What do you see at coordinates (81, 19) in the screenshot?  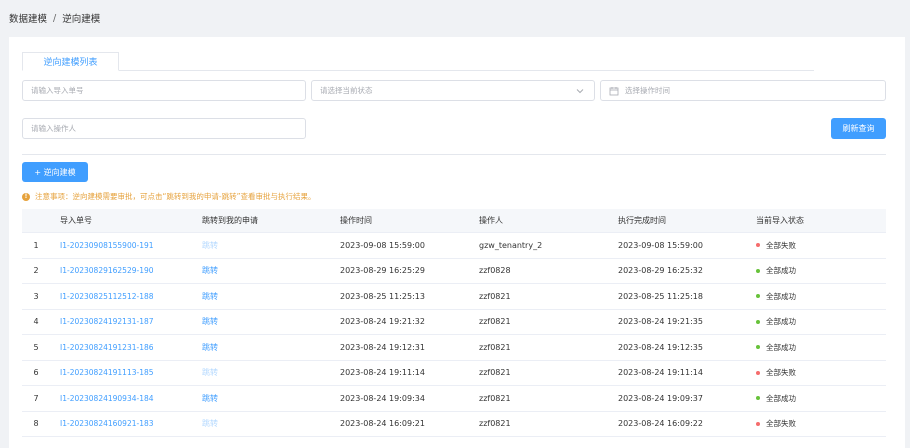 I see `breadcrumb-current: 逆向建模` at bounding box center [81, 19].